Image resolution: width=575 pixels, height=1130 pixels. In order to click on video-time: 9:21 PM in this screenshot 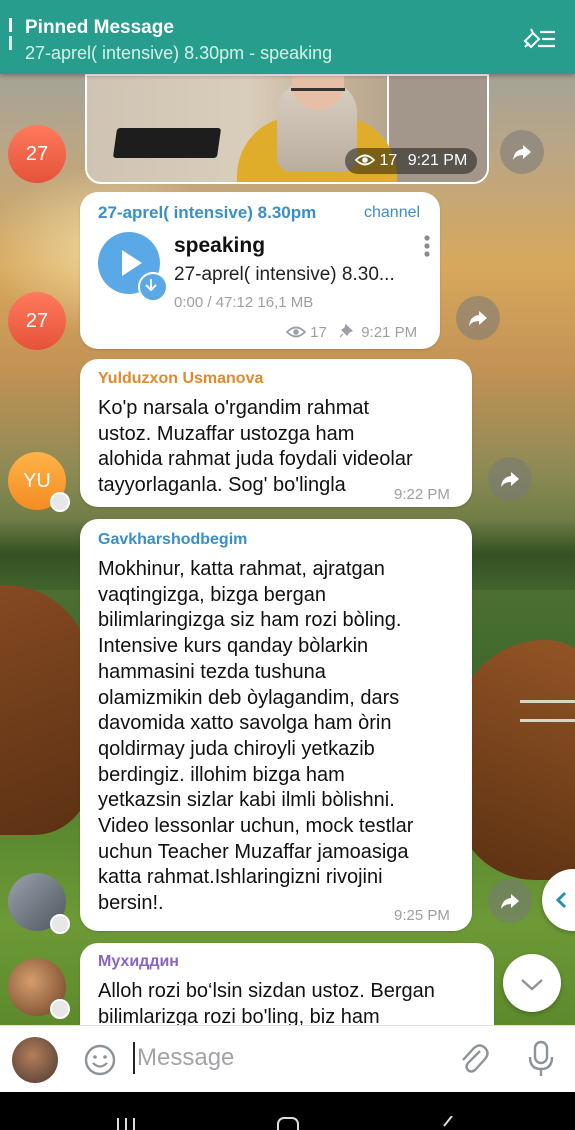, I will do `click(437, 160)`.